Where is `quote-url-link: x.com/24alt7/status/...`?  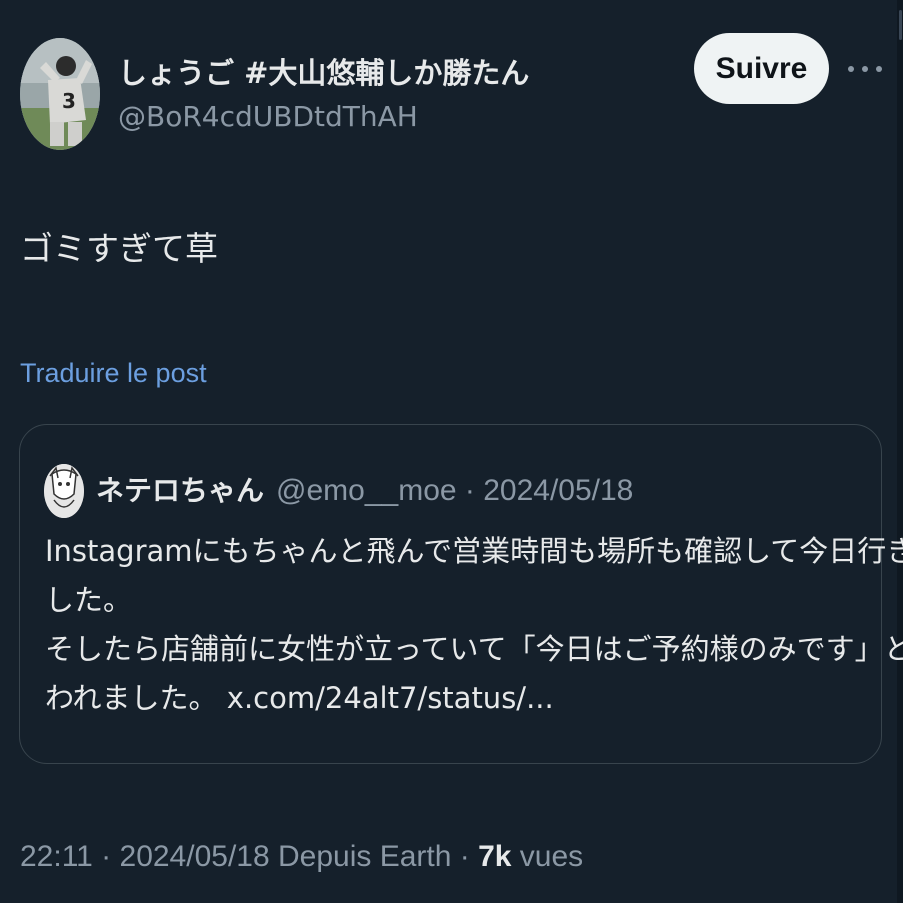 quote-url-link: x.com/24alt7/status/... is located at coordinates (390, 698).